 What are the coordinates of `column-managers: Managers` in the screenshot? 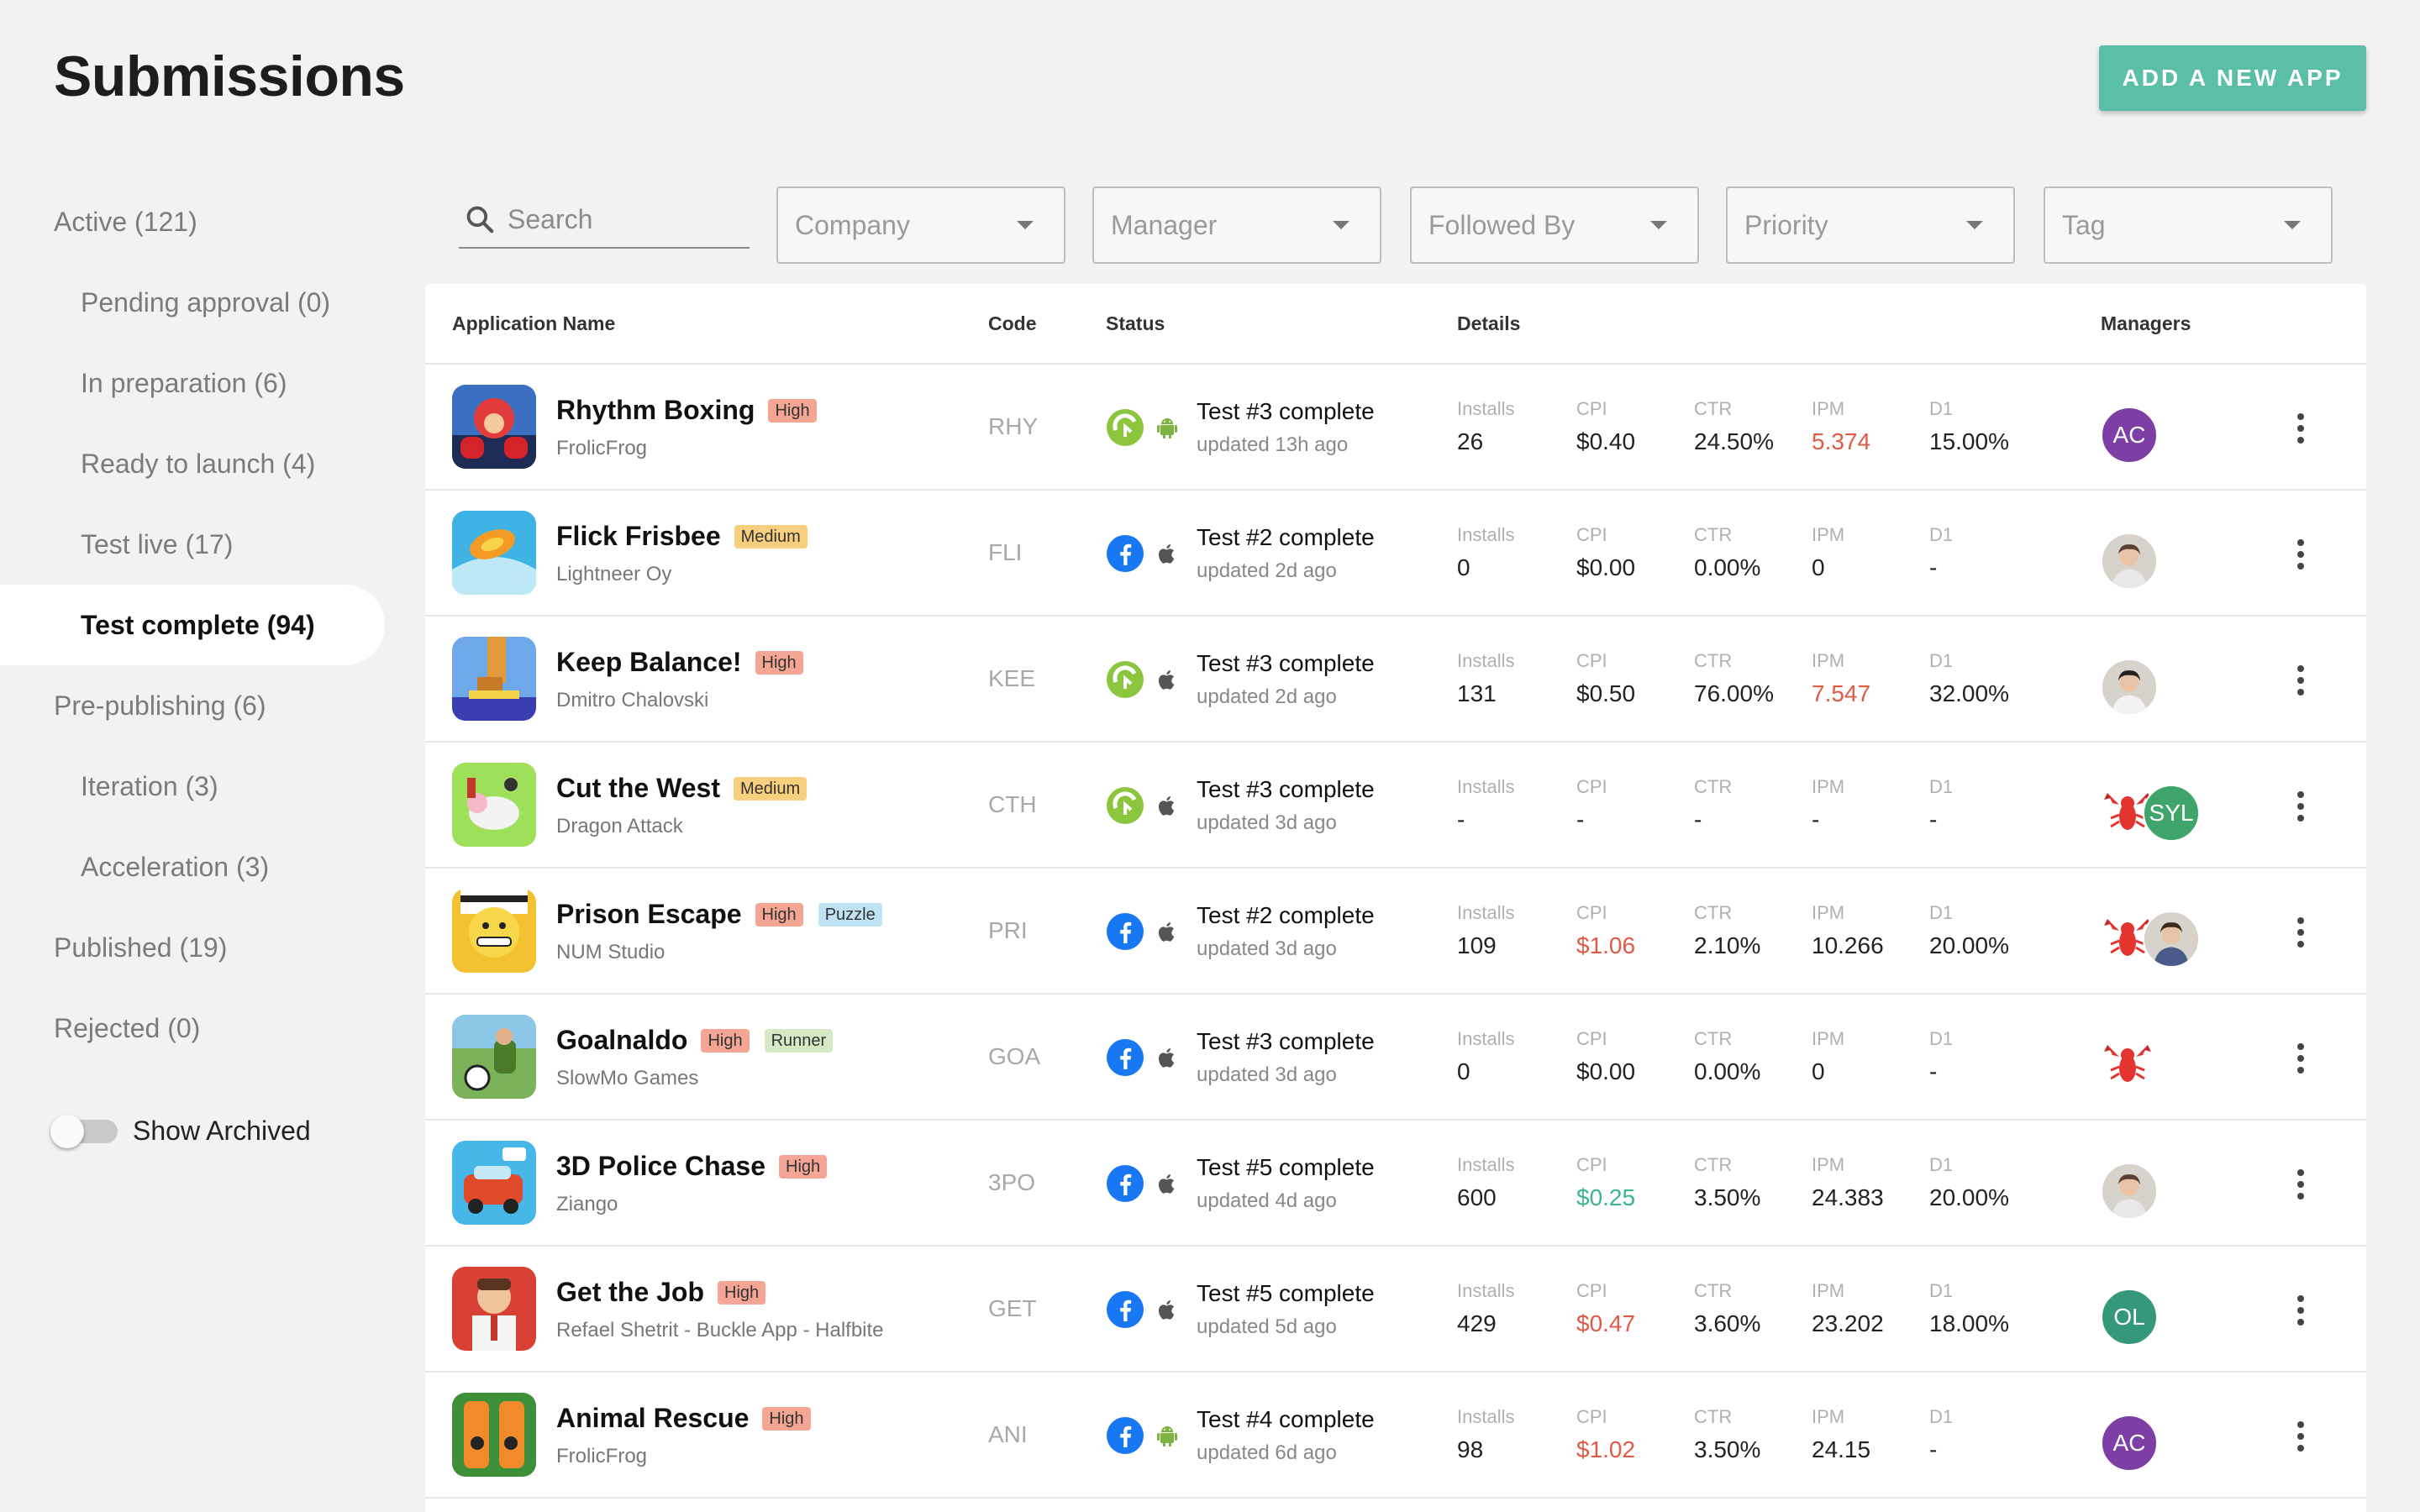 It's located at (2146, 323).